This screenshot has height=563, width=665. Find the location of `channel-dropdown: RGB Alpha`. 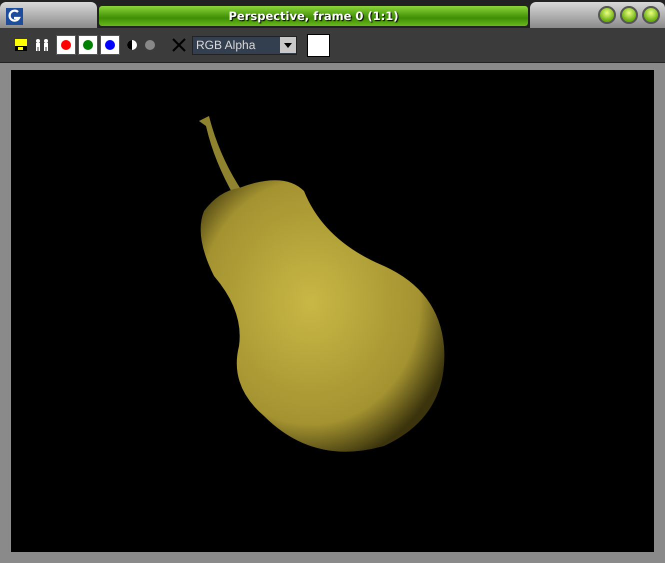

channel-dropdown: RGB Alpha is located at coordinates (244, 45).